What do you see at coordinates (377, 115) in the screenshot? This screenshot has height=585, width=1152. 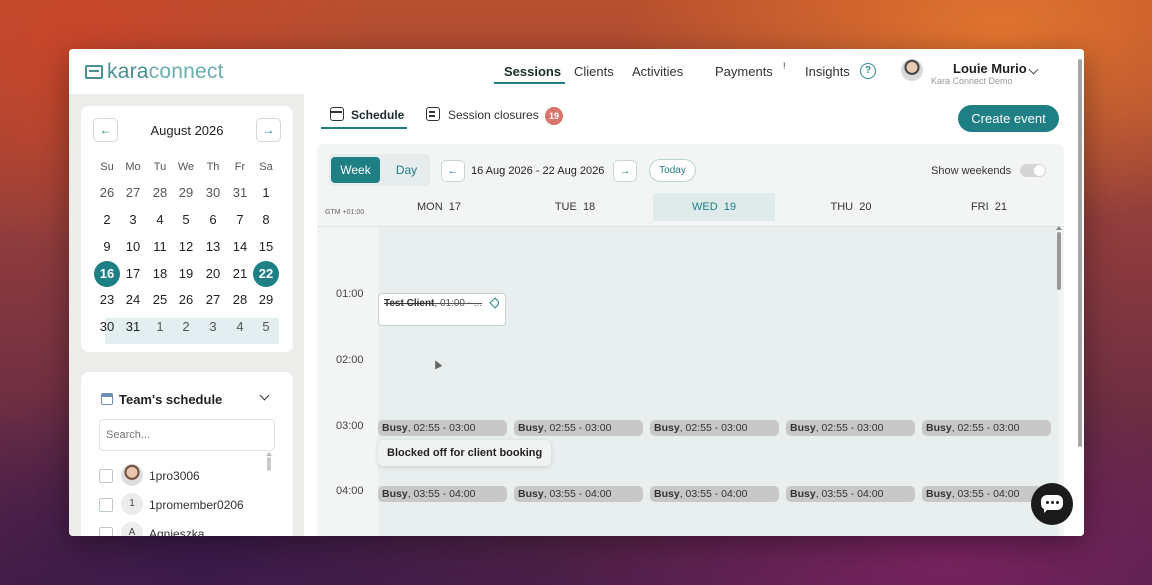 I see `tab-schedule: Schedule` at bounding box center [377, 115].